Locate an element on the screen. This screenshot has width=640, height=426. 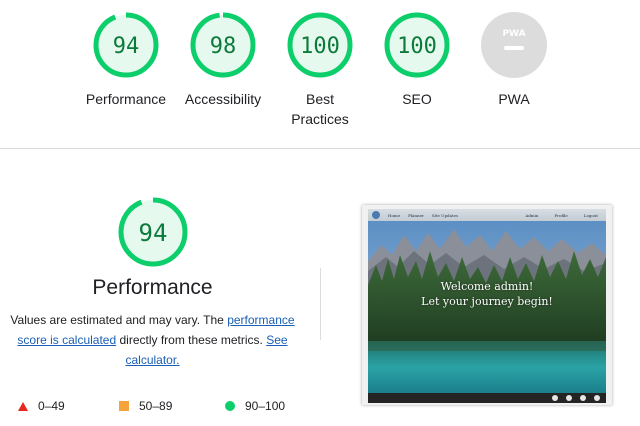
site-footer is located at coordinates (487, 398).